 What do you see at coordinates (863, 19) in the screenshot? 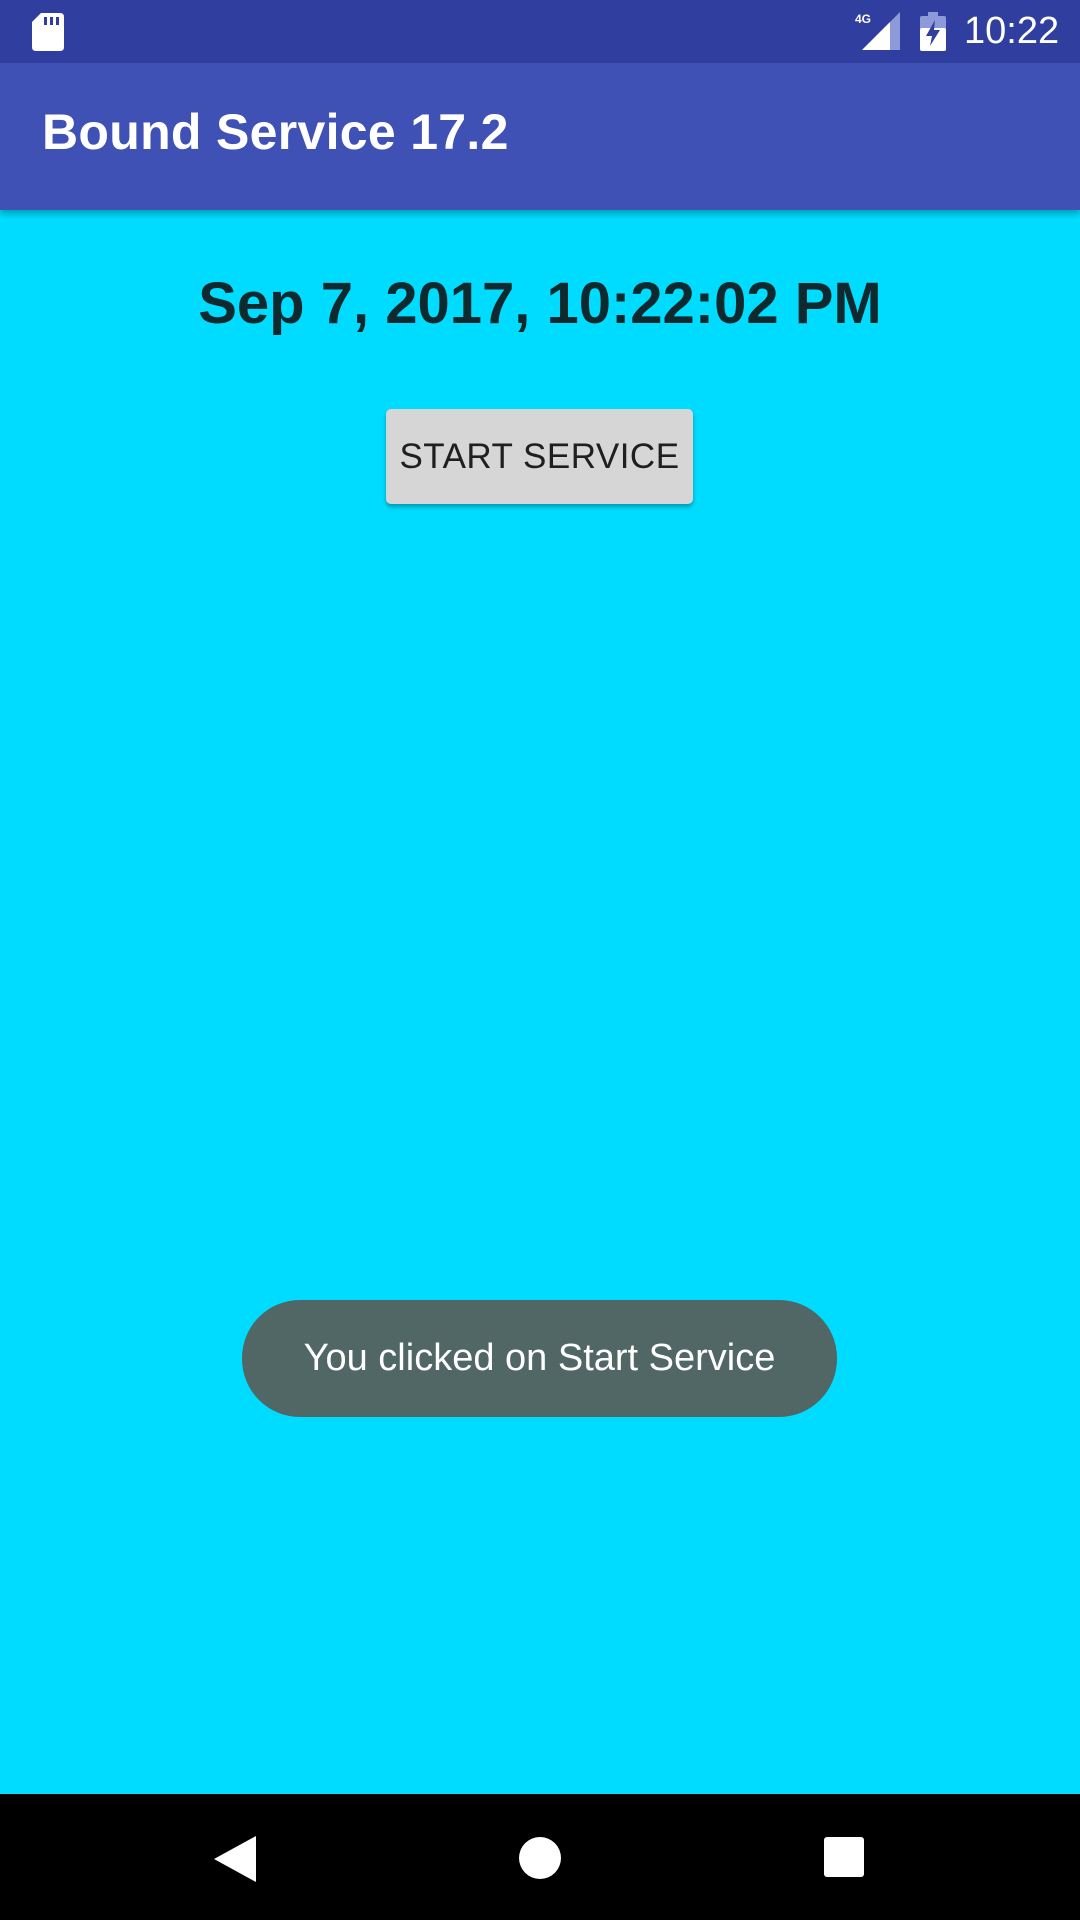
I see `network-type-label: 4G` at bounding box center [863, 19].